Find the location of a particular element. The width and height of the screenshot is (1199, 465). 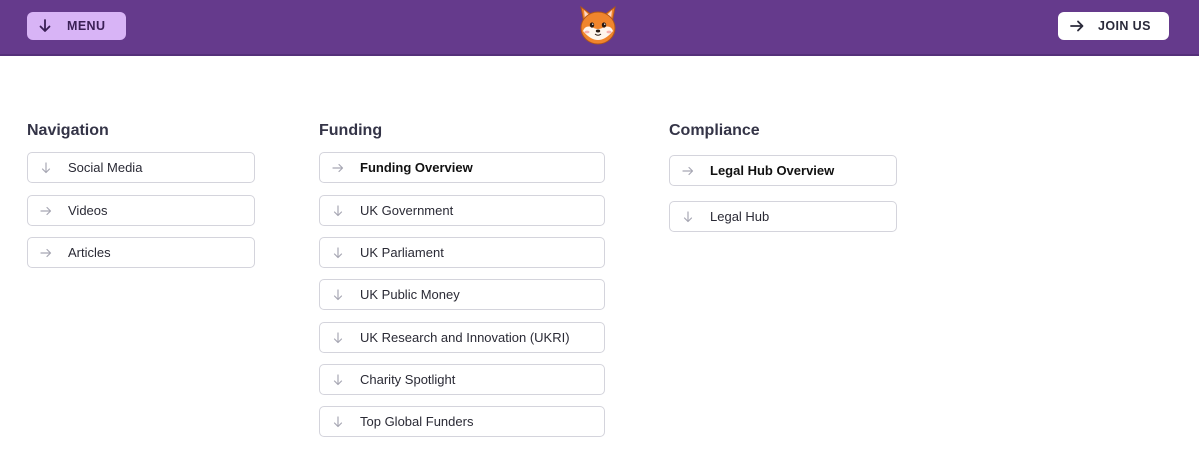

join-us-button: JOIN US is located at coordinates (1113, 26).